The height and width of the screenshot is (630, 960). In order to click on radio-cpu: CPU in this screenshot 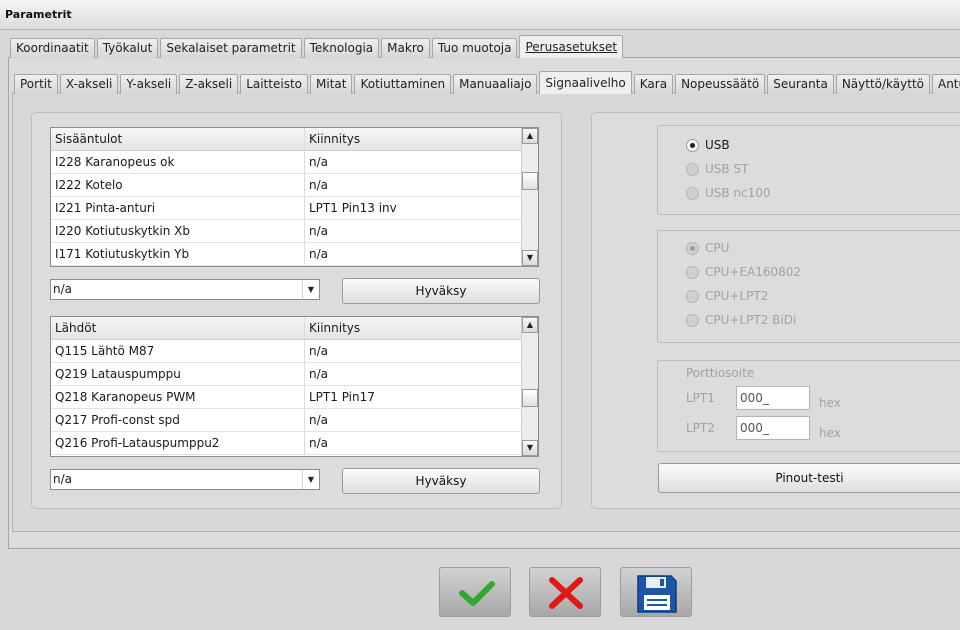, I will do `click(707, 248)`.